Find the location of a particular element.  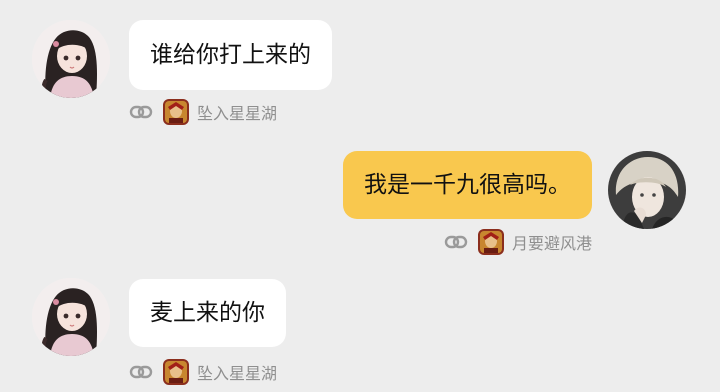

message-text-3: 麦上来的你 is located at coordinates (207, 312).